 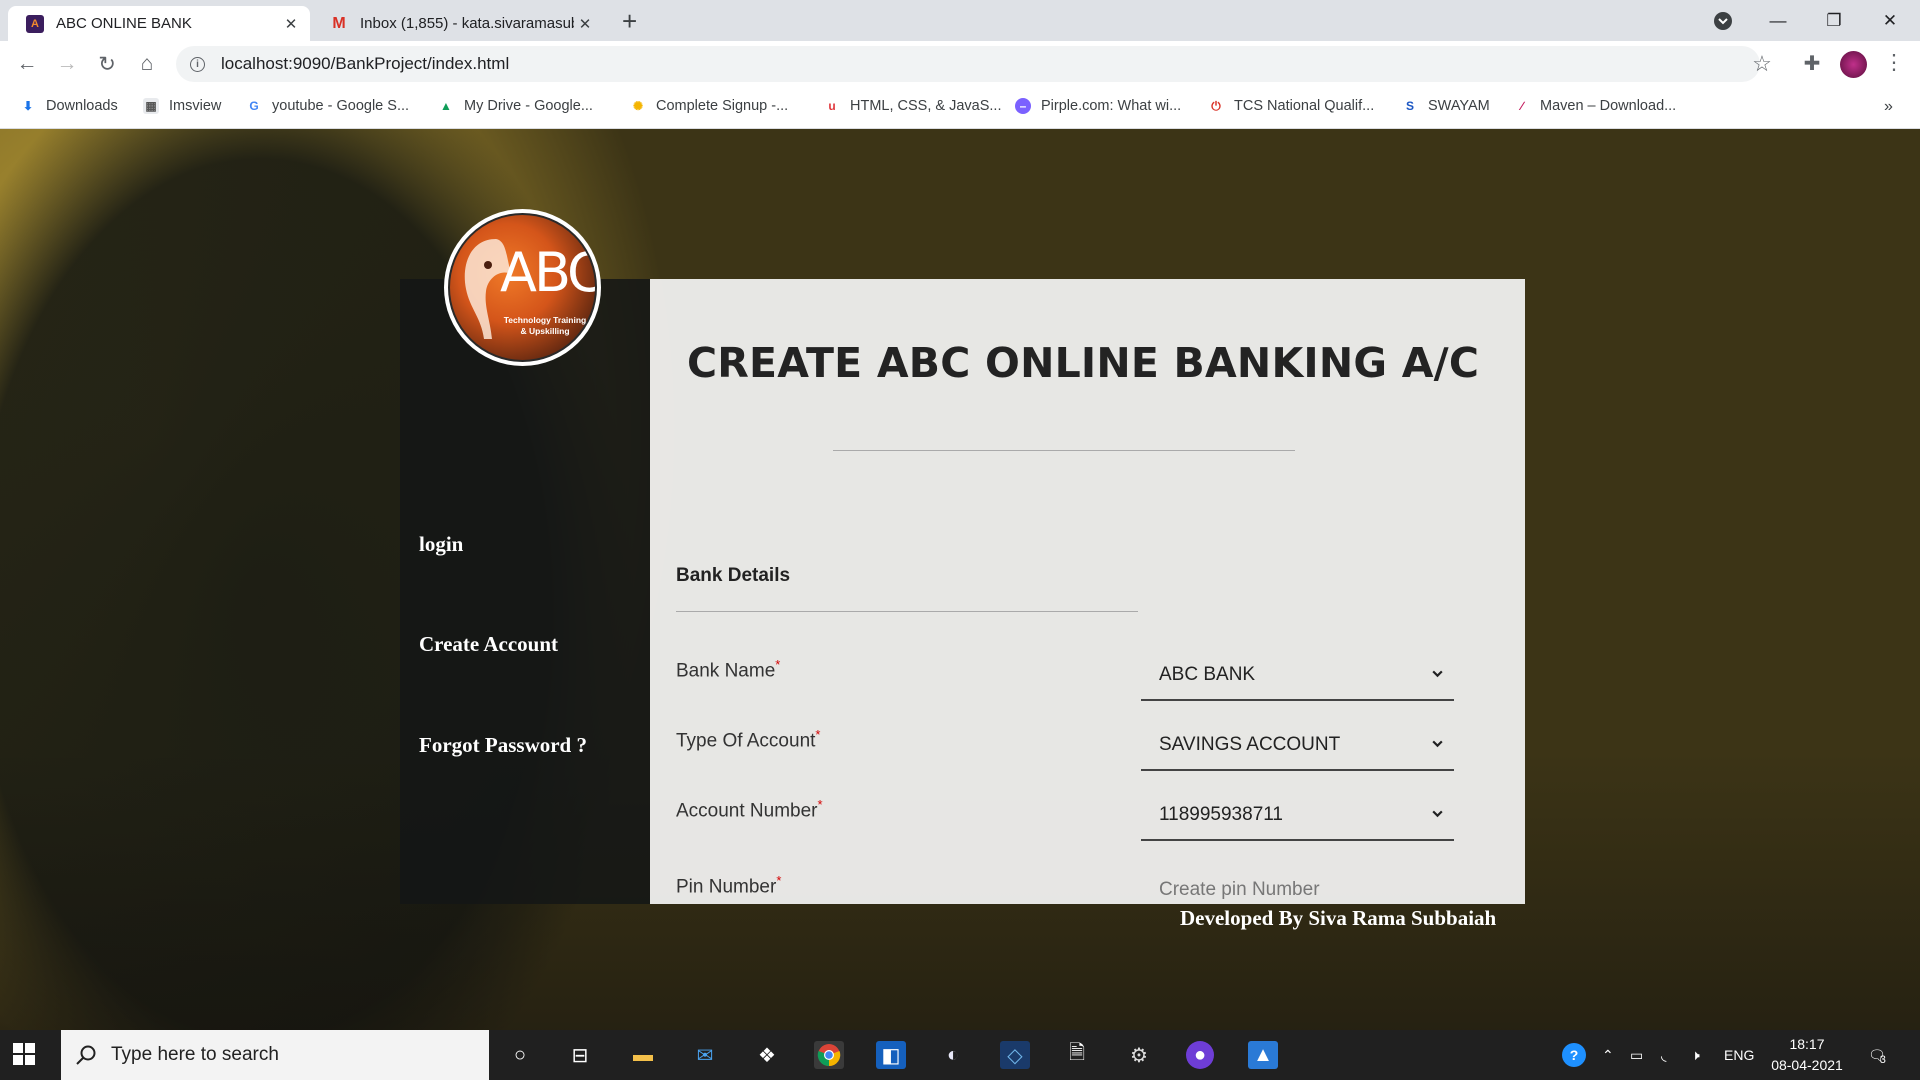 What do you see at coordinates (638, 106) in the screenshot?
I see `sun-icon: ✺` at bounding box center [638, 106].